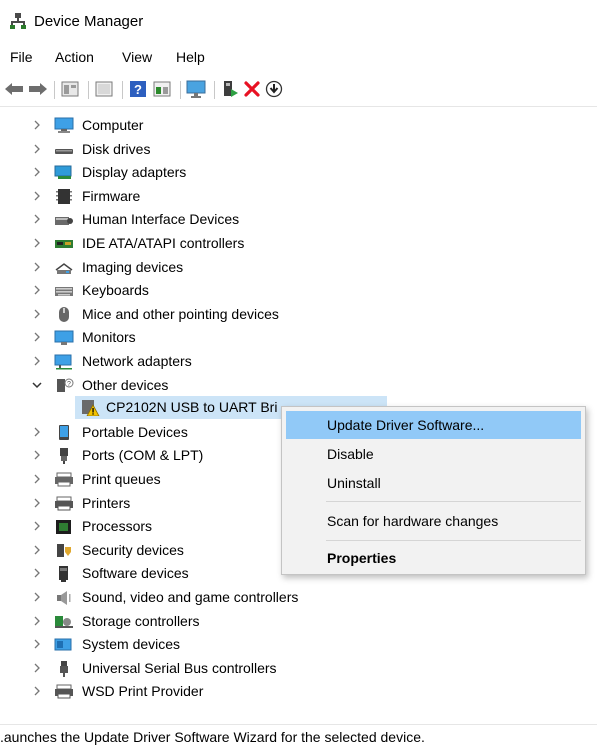 Image resolution: width=597 pixels, height=747 pixels. Describe the element at coordinates (137, 361) in the screenshot. I see `tree-item-label: Network adapters` at that location.